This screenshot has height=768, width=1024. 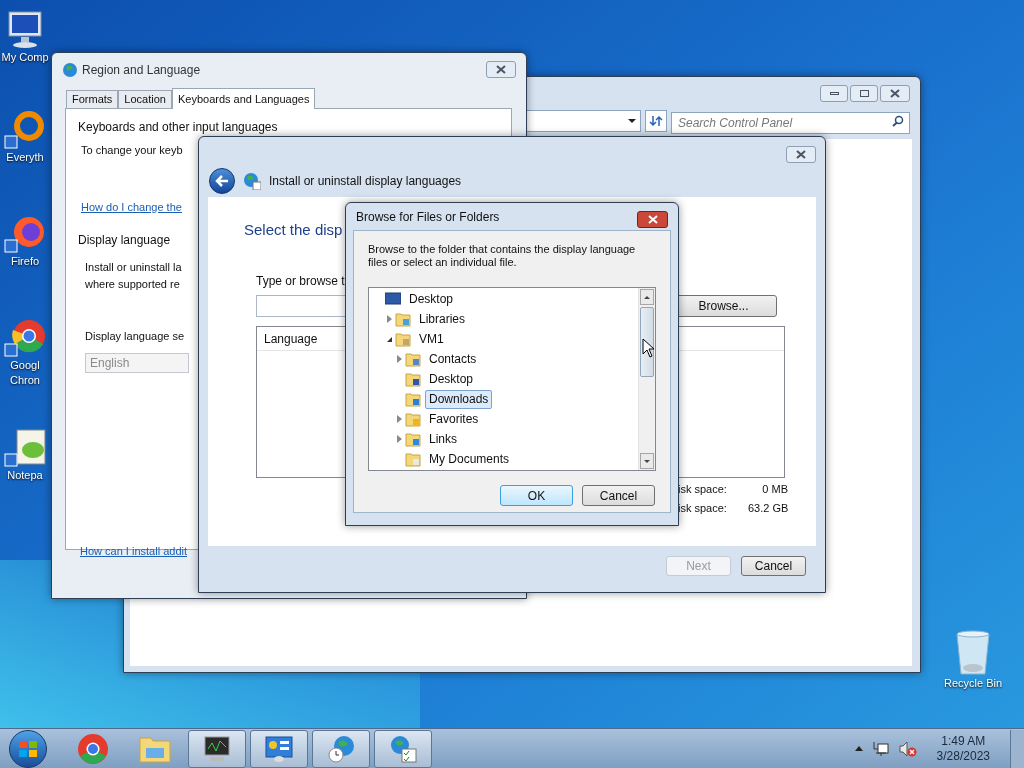 What do you see at coordinates (25, 261) in the screenshot?
I see `desktop-icon-label: Firefo` at bounding box center [25, 261].